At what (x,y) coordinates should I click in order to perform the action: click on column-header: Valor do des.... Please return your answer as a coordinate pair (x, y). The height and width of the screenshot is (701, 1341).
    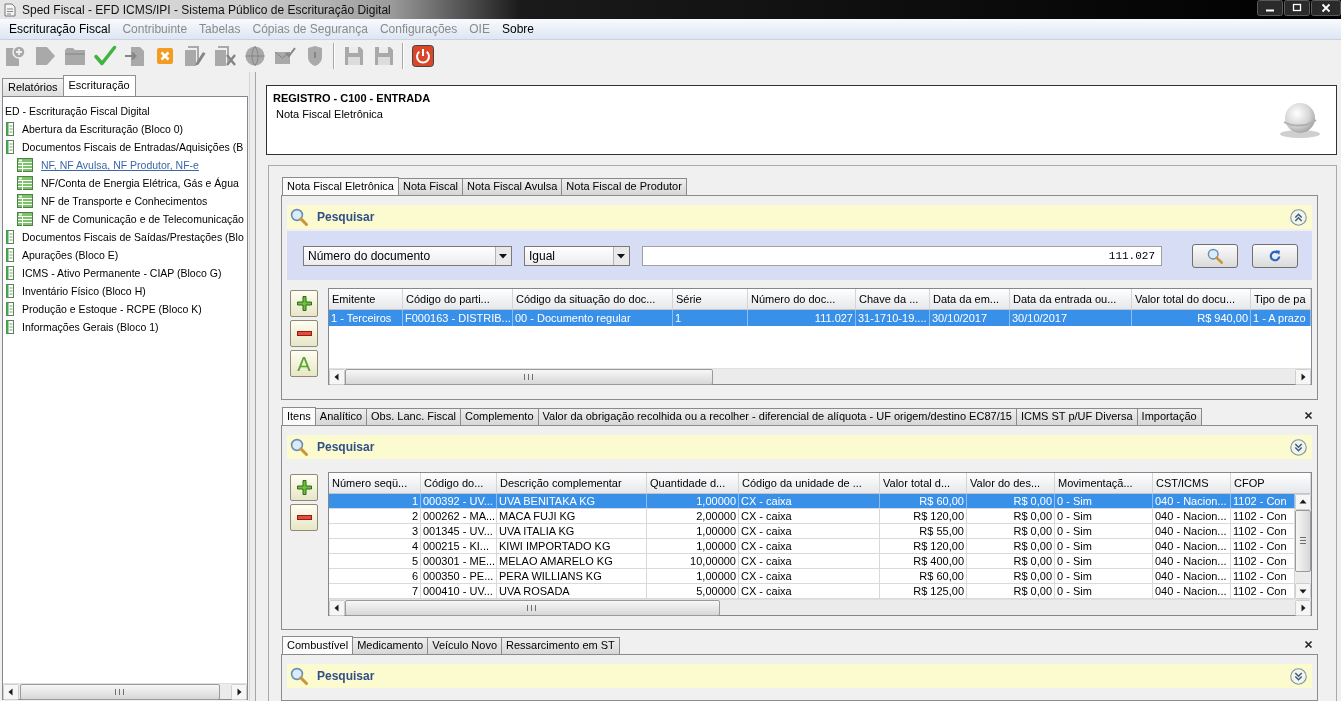
    Looking at the image, I should click on (1011, 483).